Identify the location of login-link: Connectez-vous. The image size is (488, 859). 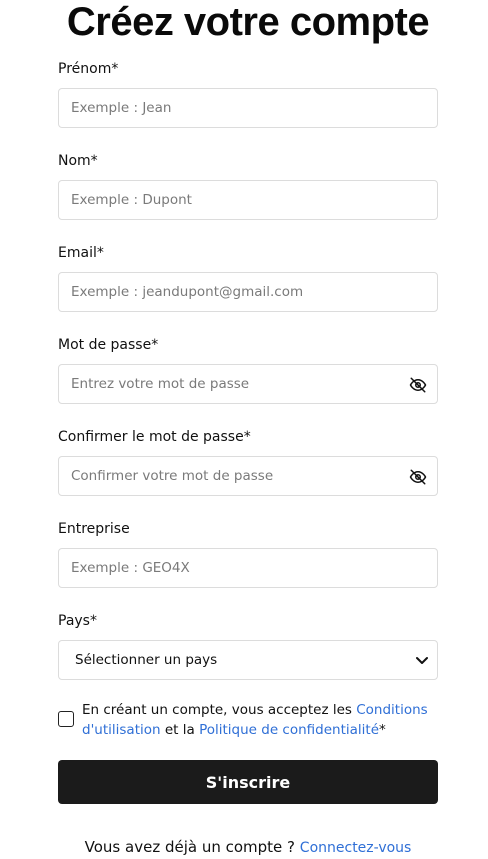
(356, 848).